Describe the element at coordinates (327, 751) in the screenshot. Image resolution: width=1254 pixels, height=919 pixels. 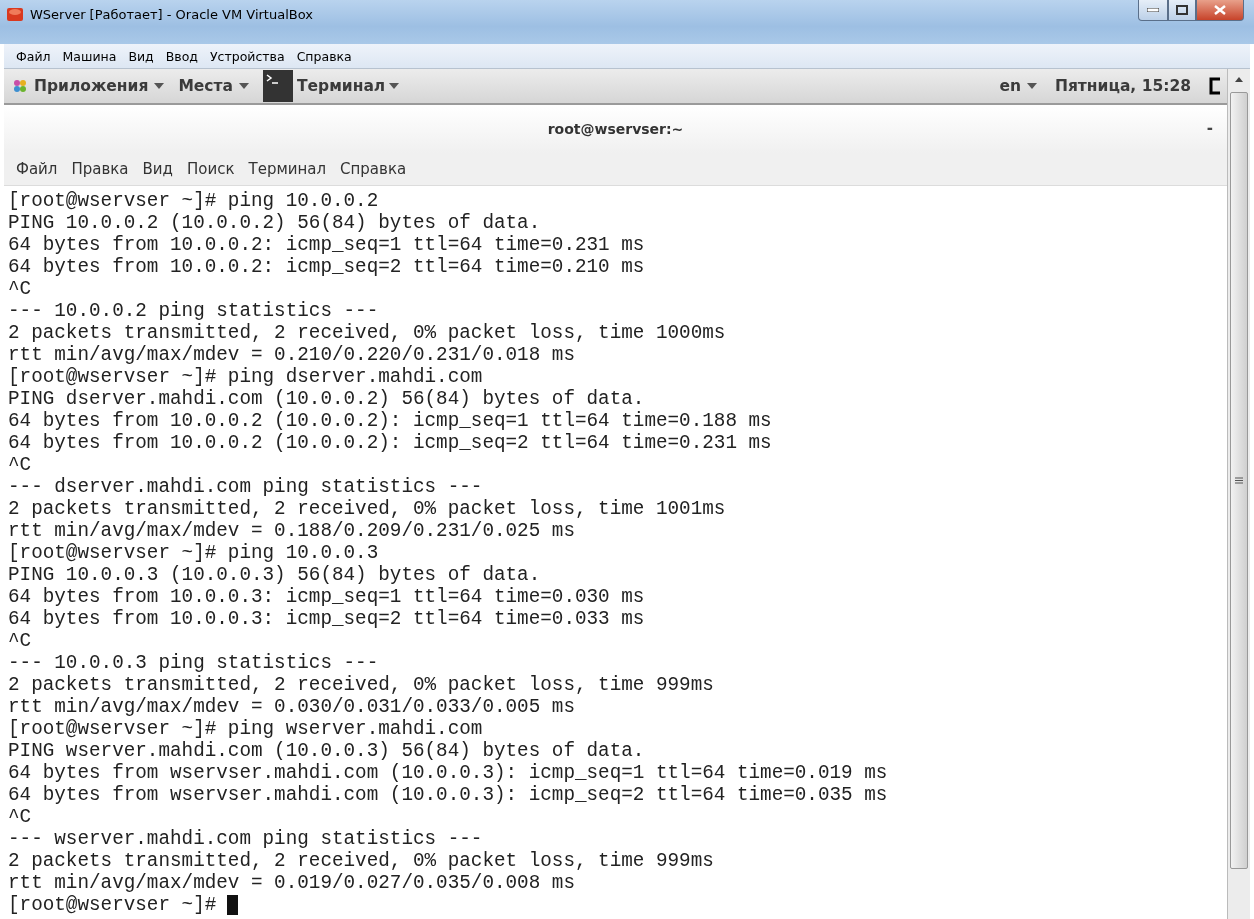
I see `terminal-line: PING wserver.mahdi.com (10.0.0.3) 56(84) bytes of data.` at that location.